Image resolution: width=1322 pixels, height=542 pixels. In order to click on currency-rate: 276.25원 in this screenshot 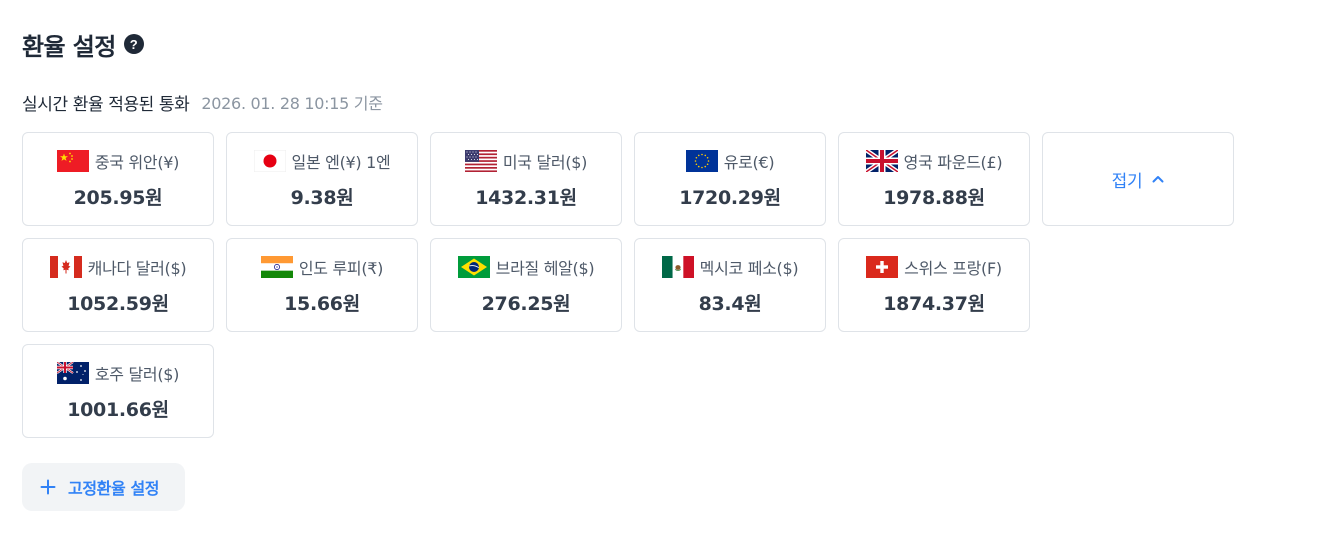, I will do `click(526, 303)`.